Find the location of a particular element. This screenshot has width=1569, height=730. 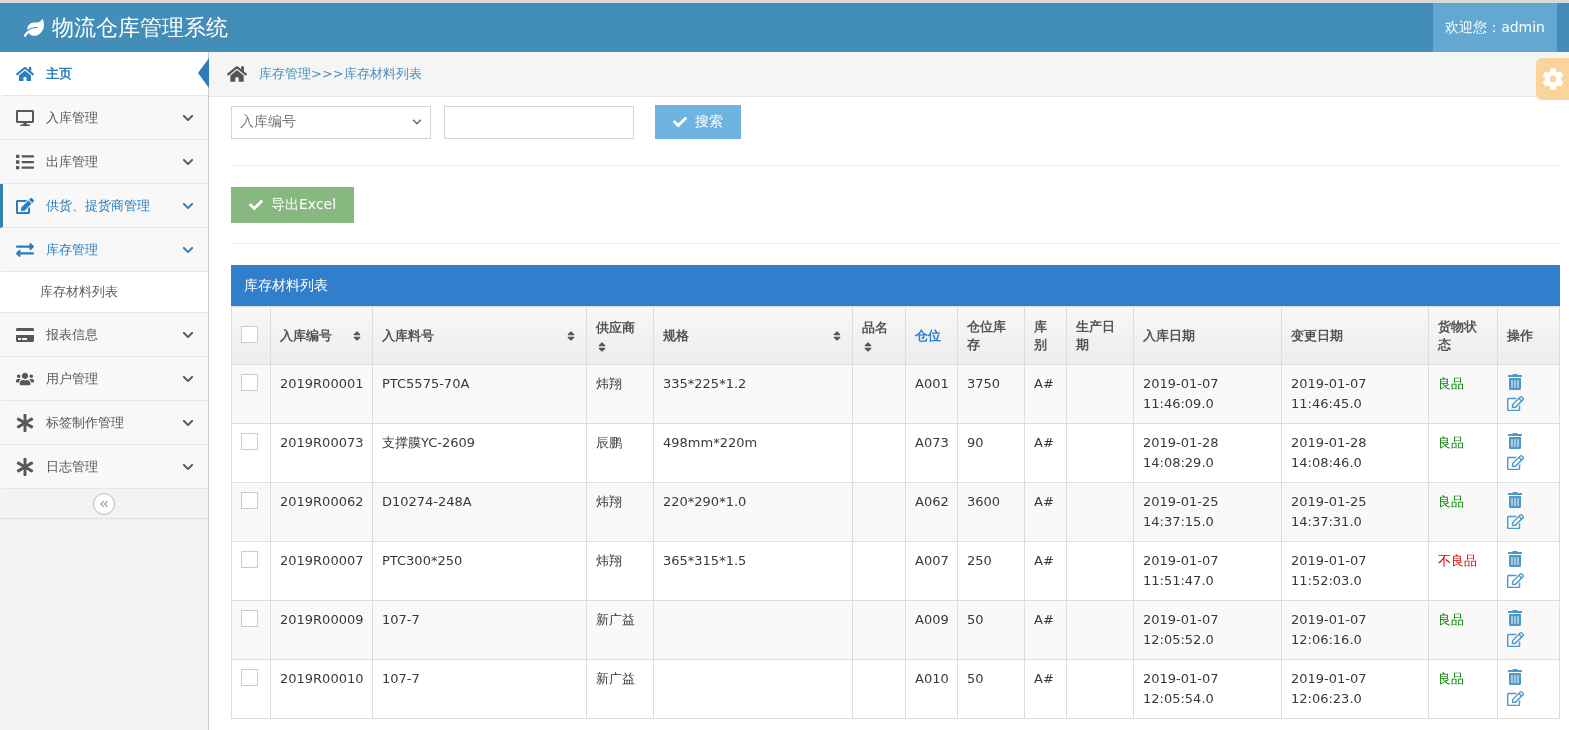

table-cell: 2019-01-07 12:06:16.0 is located at coordinates (1355, 630).